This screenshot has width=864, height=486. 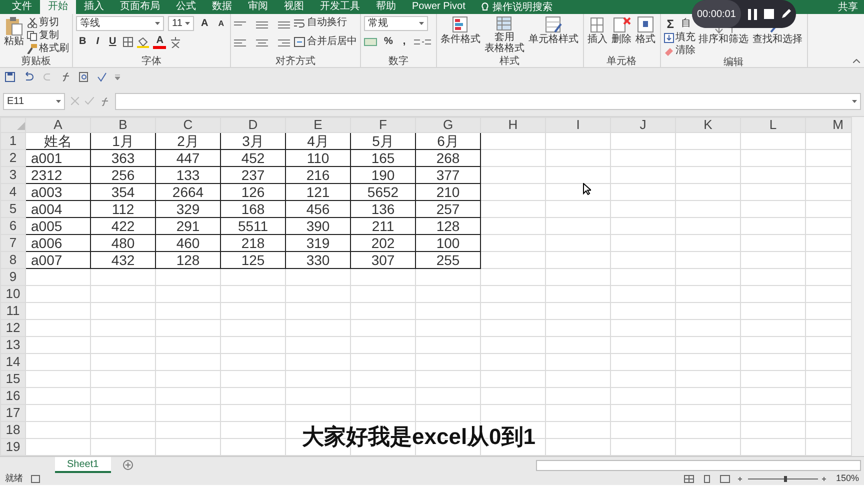 What do you see at coordinates (13, 277) in the screenshot?
I see `row-header: 9` at bounding box center [13, 277].